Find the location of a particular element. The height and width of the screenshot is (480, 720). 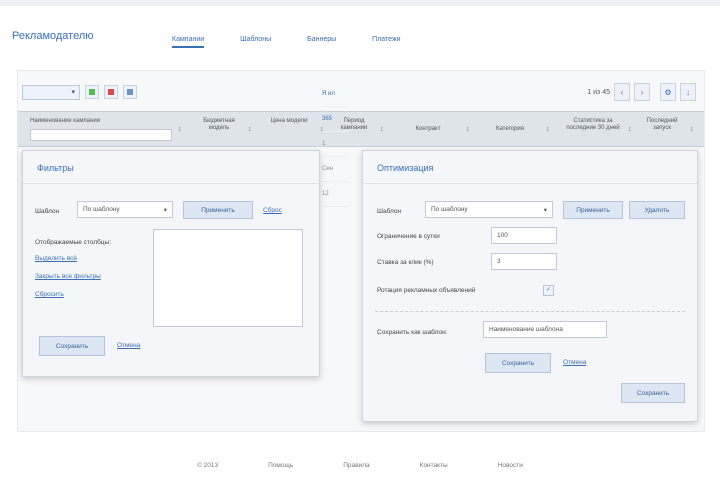

table-cell: Сен is located at coordinates (335, 169).